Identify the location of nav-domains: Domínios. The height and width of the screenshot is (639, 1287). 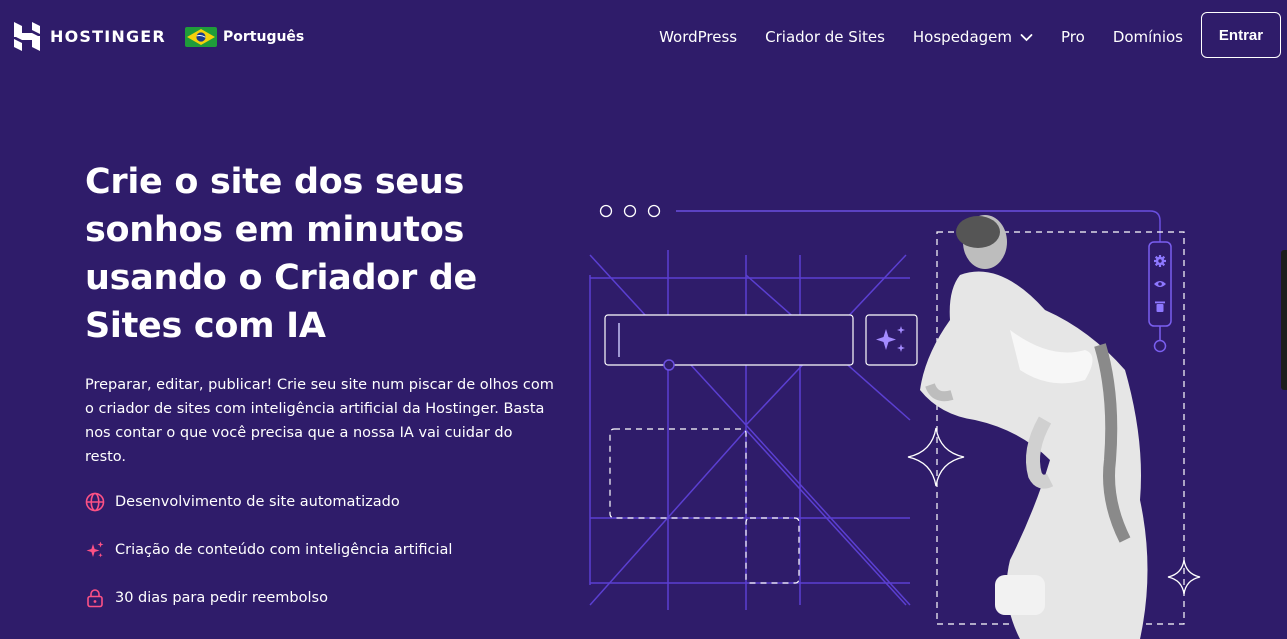
(1148, 37).